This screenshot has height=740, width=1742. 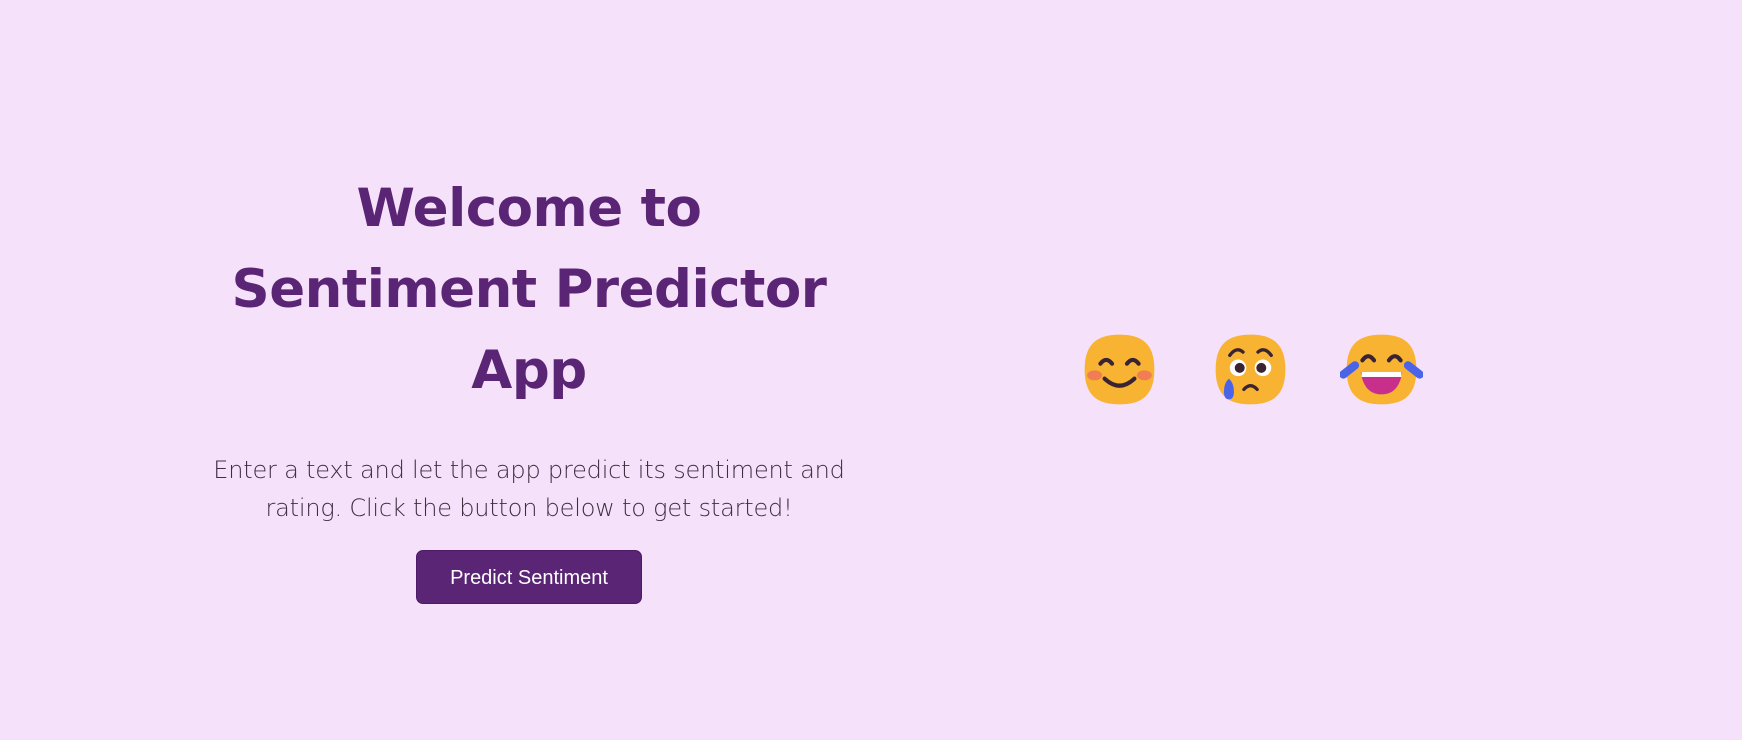 I want to click on title-line-3: App, so click(x=529, y=370).